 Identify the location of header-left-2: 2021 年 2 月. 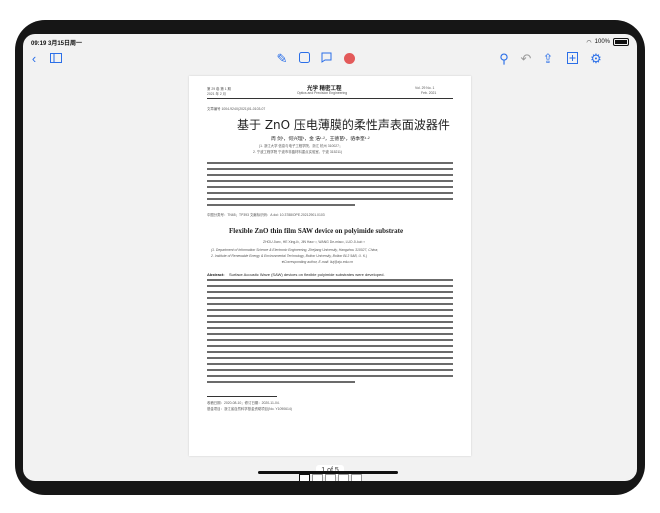
(217, 94).